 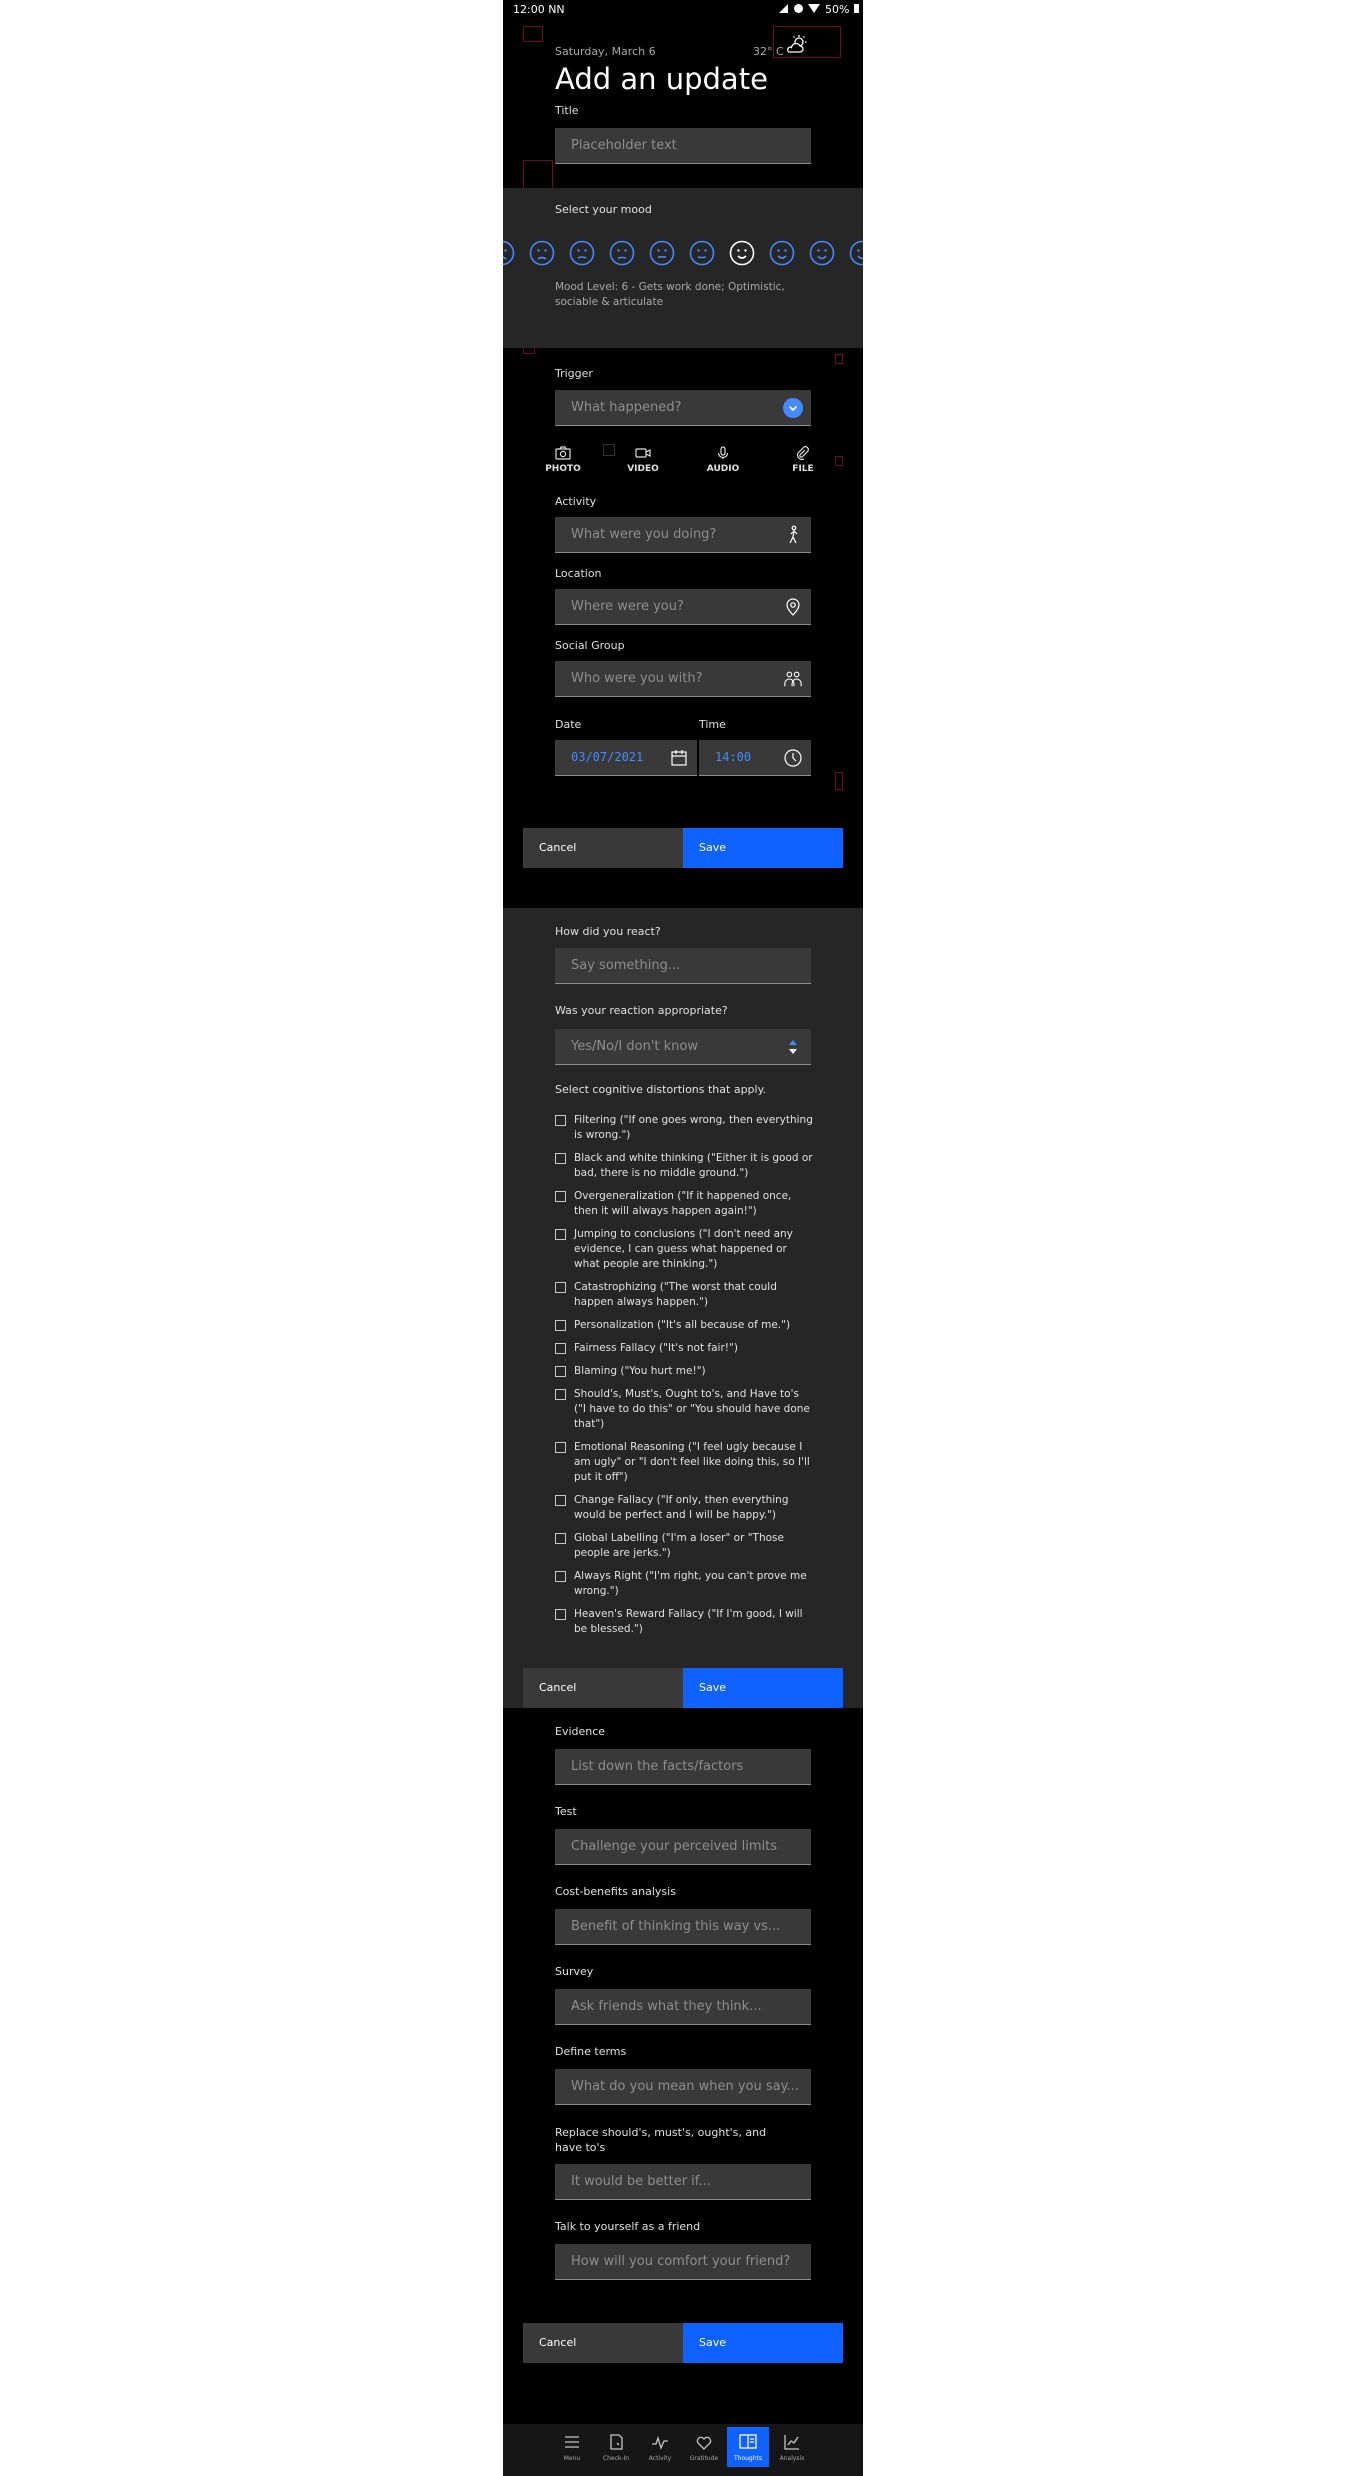 I want to click on file-button: FILE, so click(x=803, y=460).